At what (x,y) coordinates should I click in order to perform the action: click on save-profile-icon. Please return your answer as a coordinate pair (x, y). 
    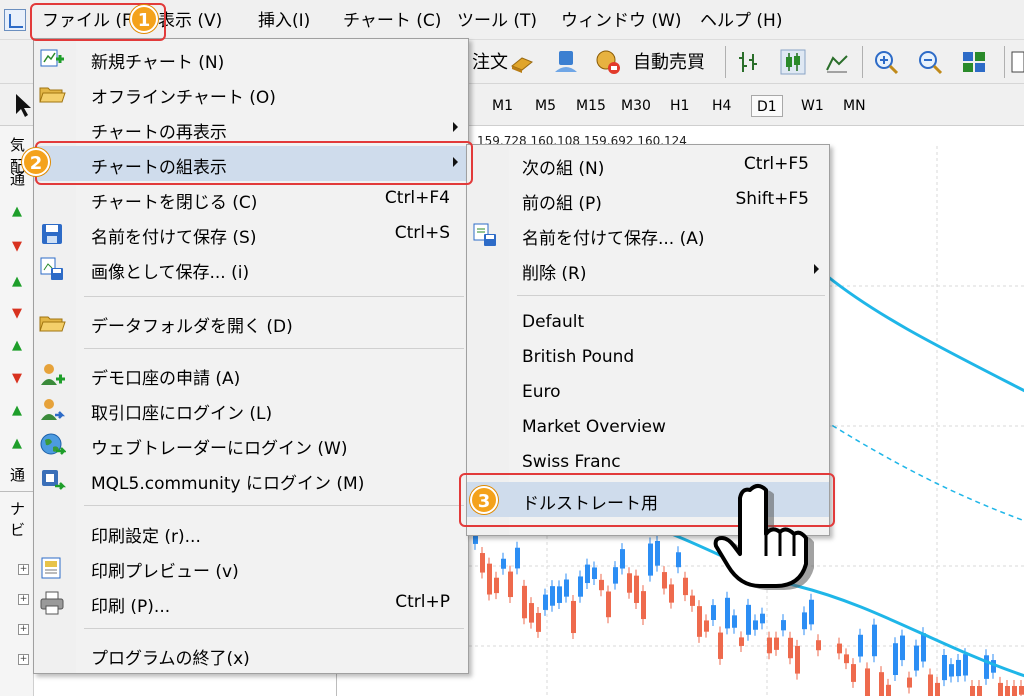
    Looking at the image, I should click on (484, 234).